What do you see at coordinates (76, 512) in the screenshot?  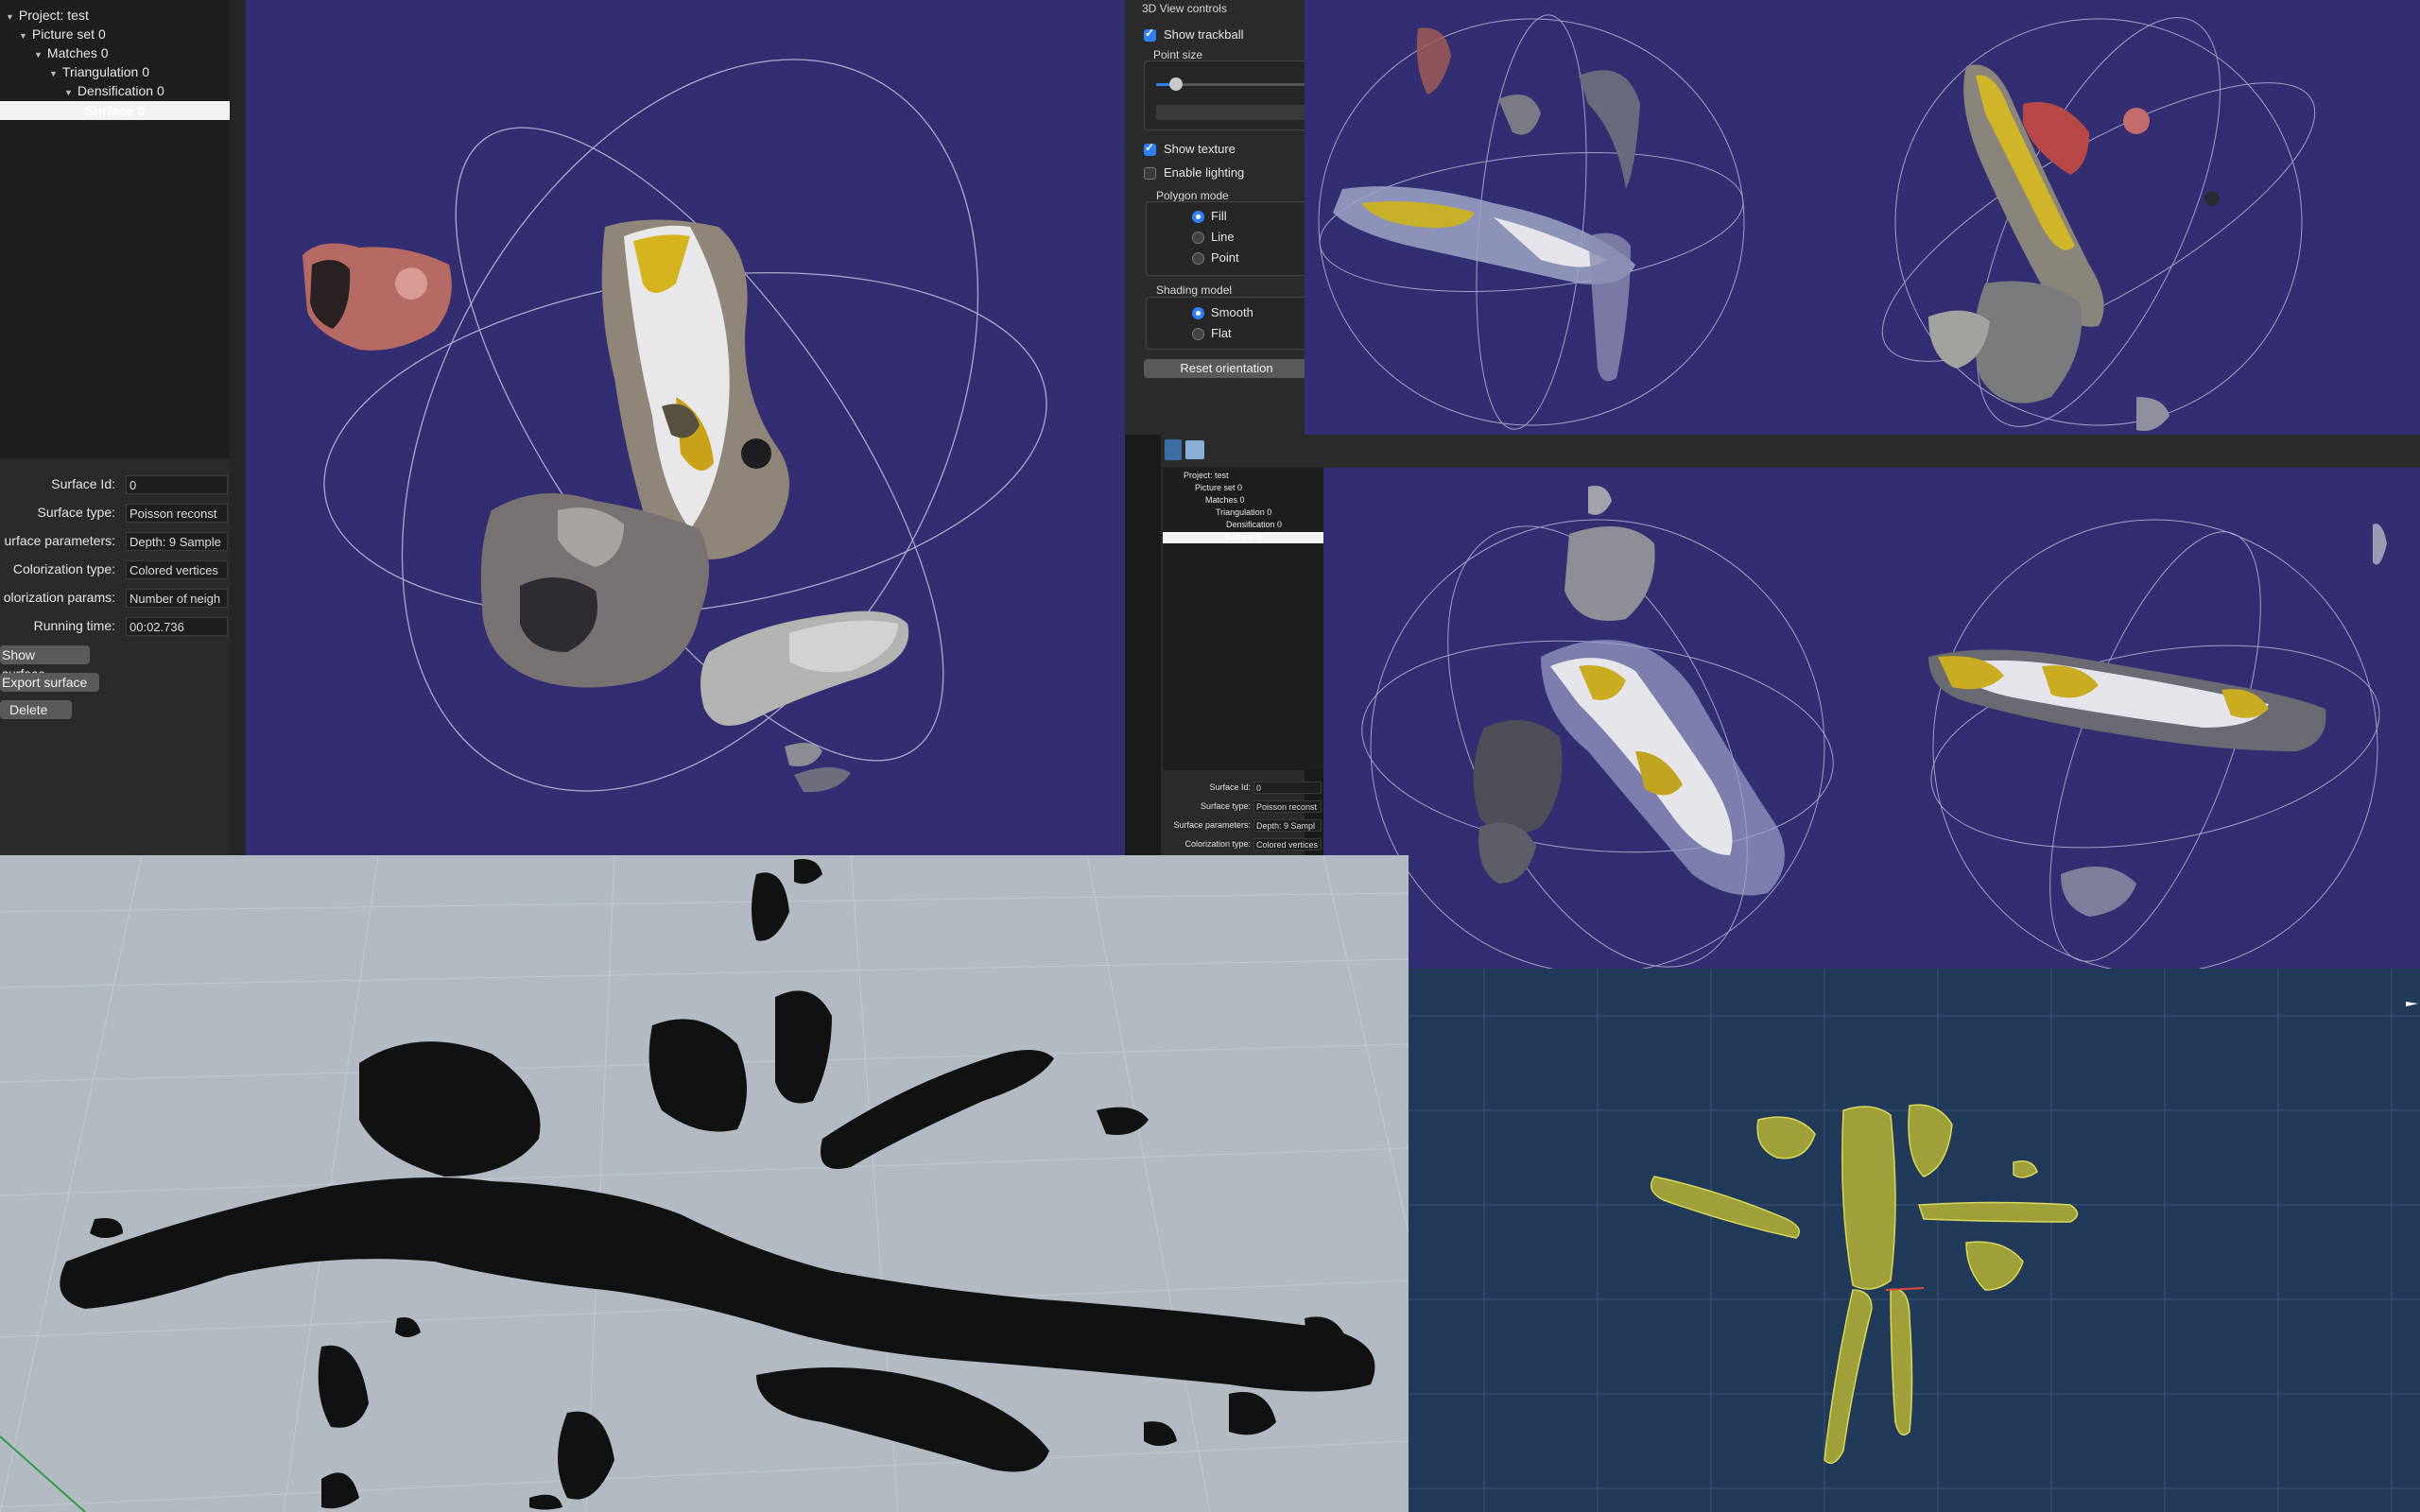 I see `surface-type-label: Surface type:` at bounding box center [76, 512].